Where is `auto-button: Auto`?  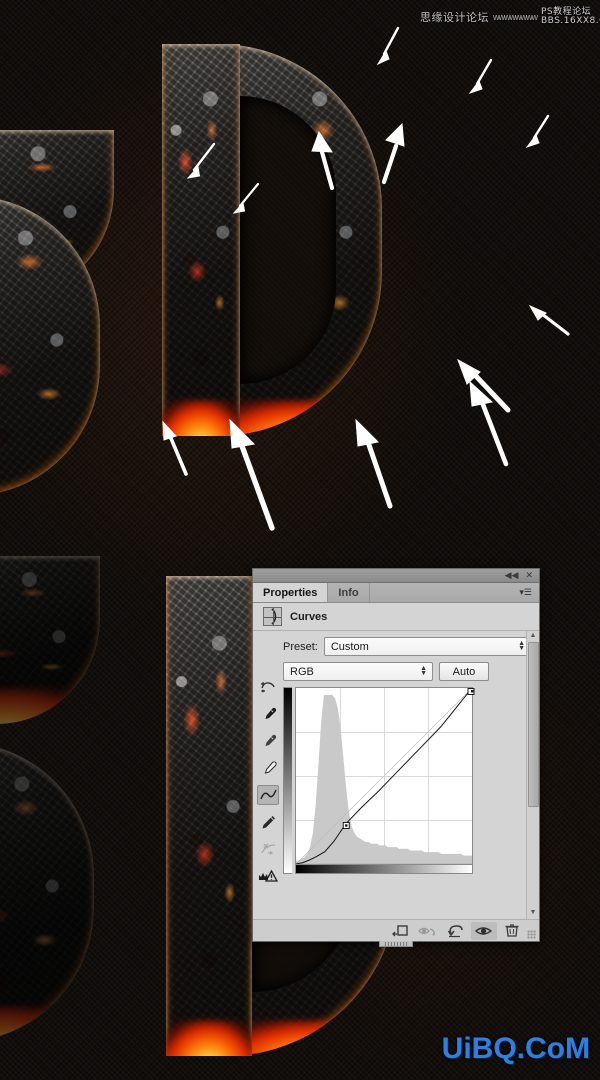
auto-button: Auto is located at coordinates (464, 671).